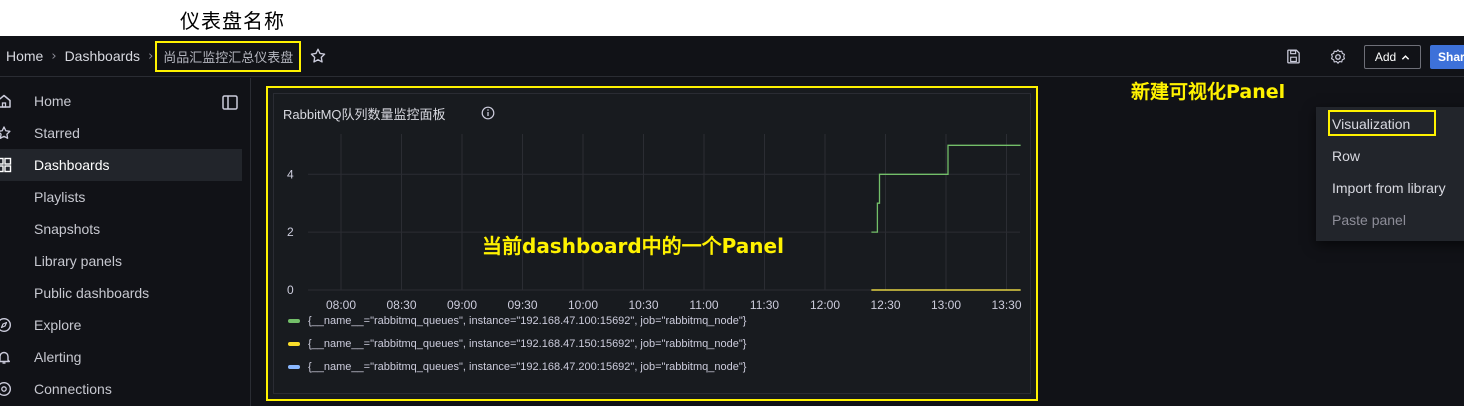 This screenshot has width=1464, height=406. What do you see at coordinates (703, 305) in the screenshot?
I see `x-tick-label: 11:00` at bounding box center [703, 305].